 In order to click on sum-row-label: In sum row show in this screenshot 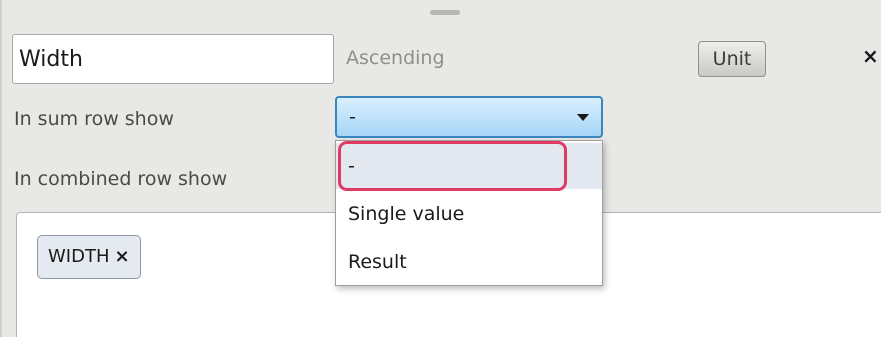, I will do `click(94, 119)`.